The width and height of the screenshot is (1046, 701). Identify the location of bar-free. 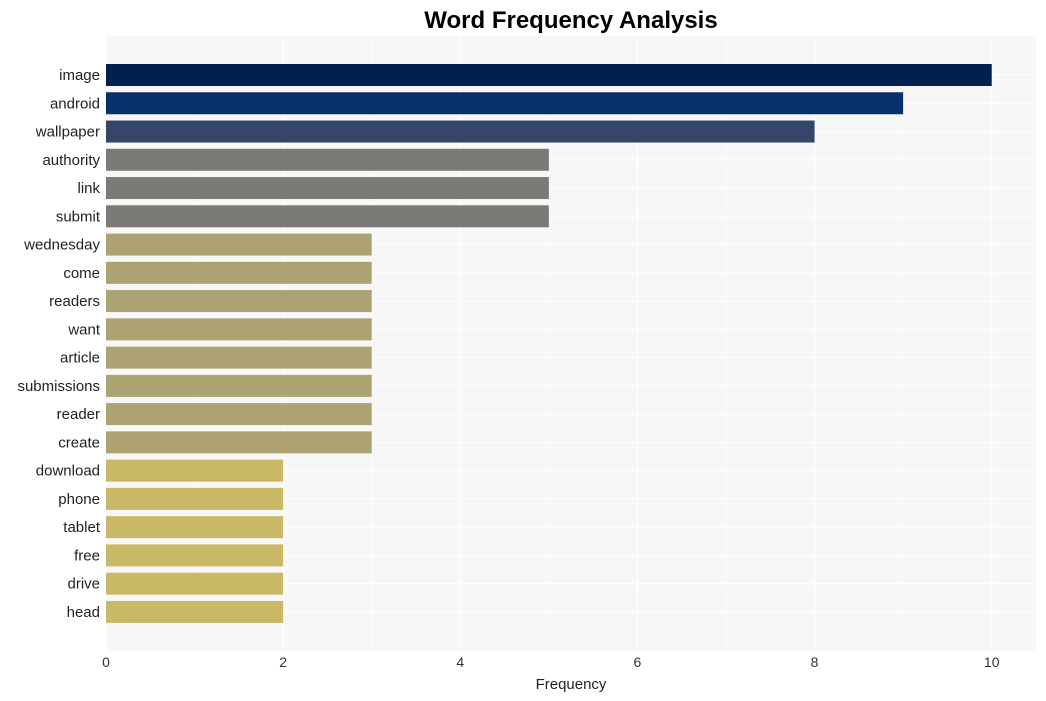
(195, 555).